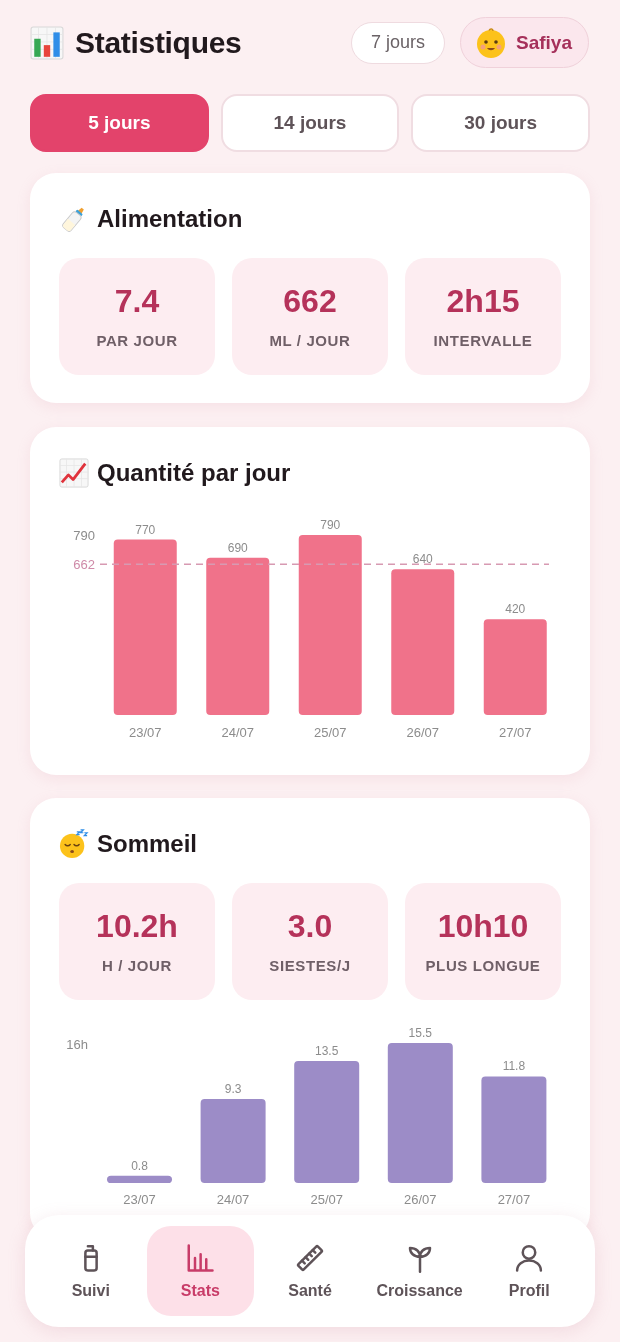 The width and height of the screenshot is (620, 1342). Describe the element at coordinates (74, 473) in the screenshot. I see `line-chart-icon` at that location.